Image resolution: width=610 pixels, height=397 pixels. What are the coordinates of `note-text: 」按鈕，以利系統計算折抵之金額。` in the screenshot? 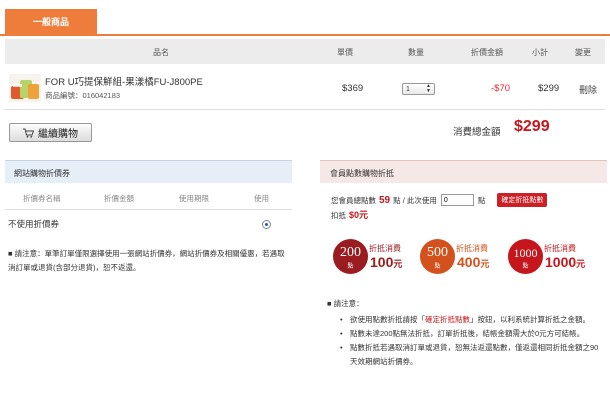 It's located at (530, 319).